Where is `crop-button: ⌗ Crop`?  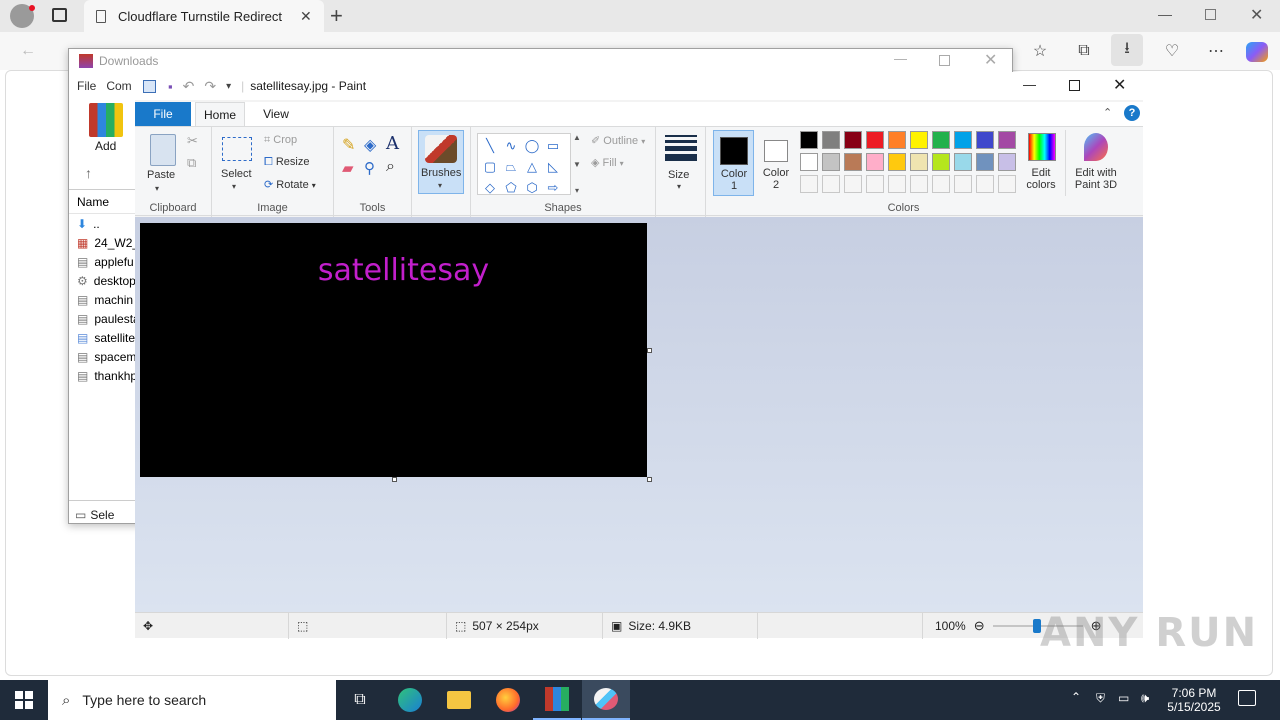
crop-button: ⌗ Crop is located at coordinates (280, 140).